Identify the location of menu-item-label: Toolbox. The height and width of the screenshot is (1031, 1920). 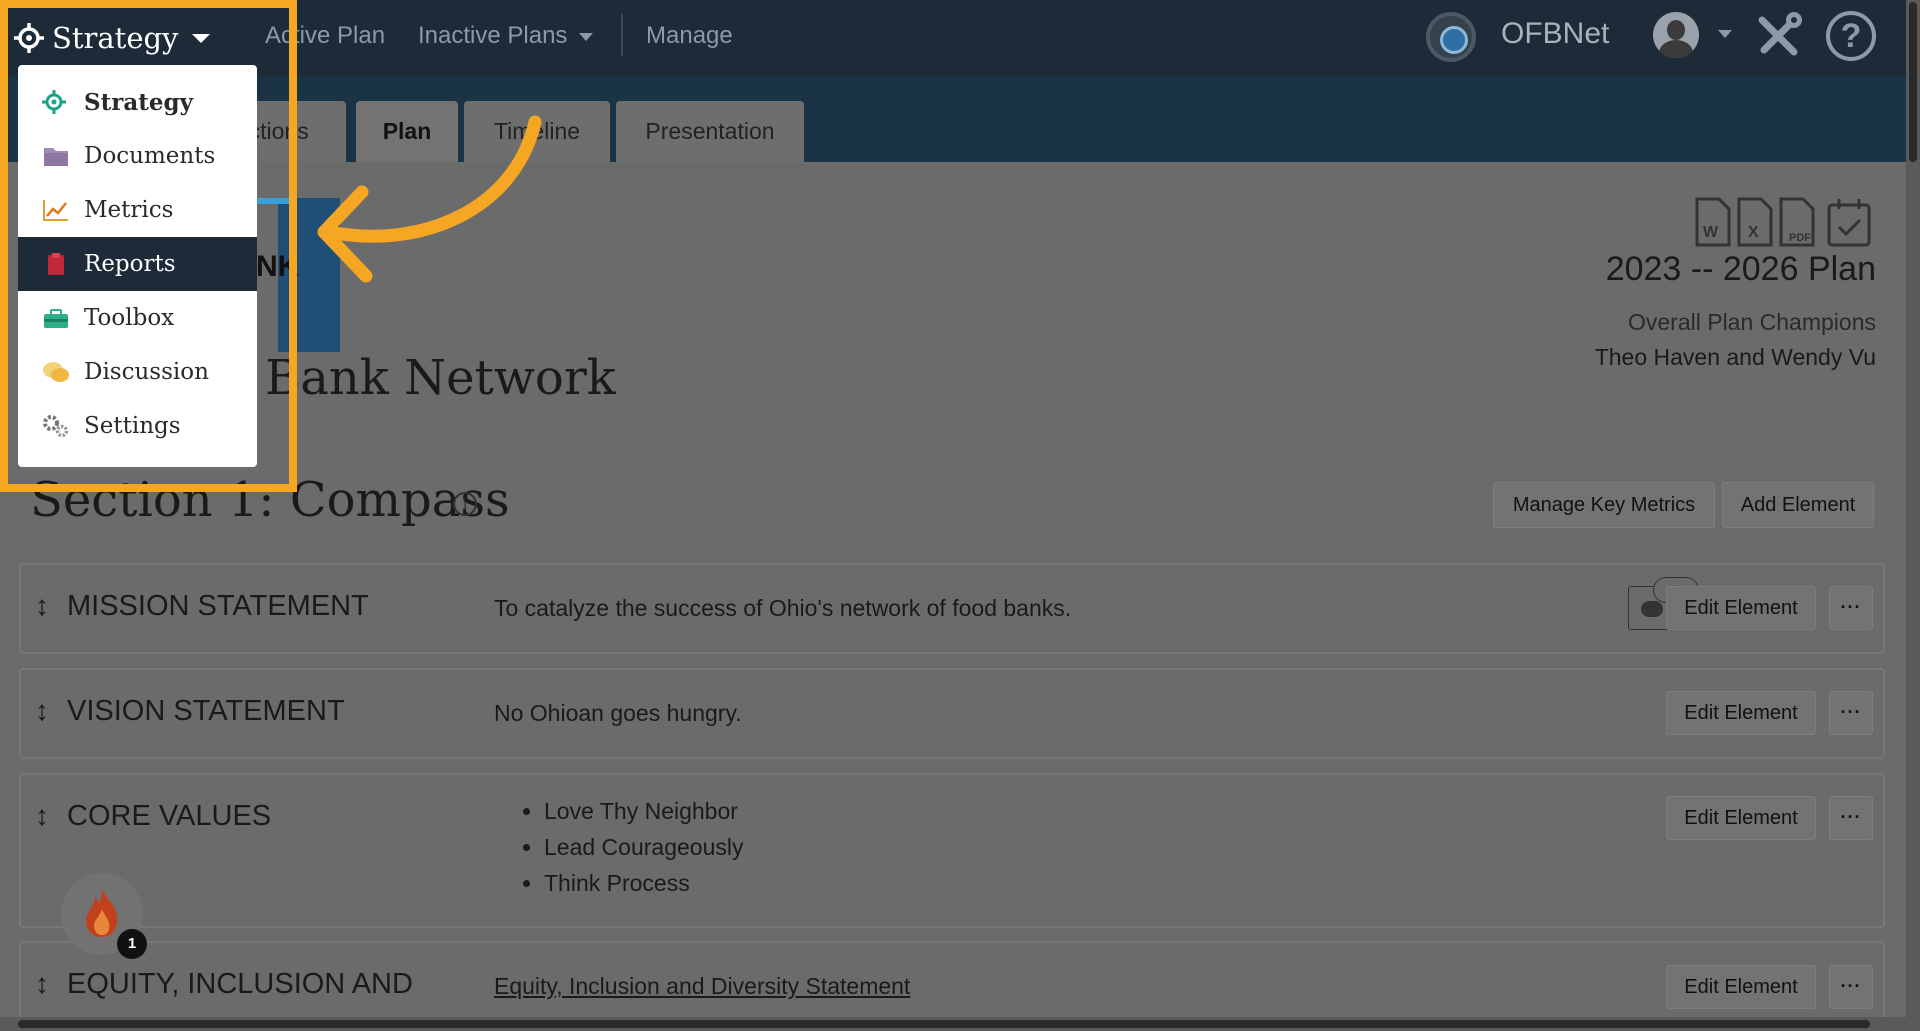
(129, 318).